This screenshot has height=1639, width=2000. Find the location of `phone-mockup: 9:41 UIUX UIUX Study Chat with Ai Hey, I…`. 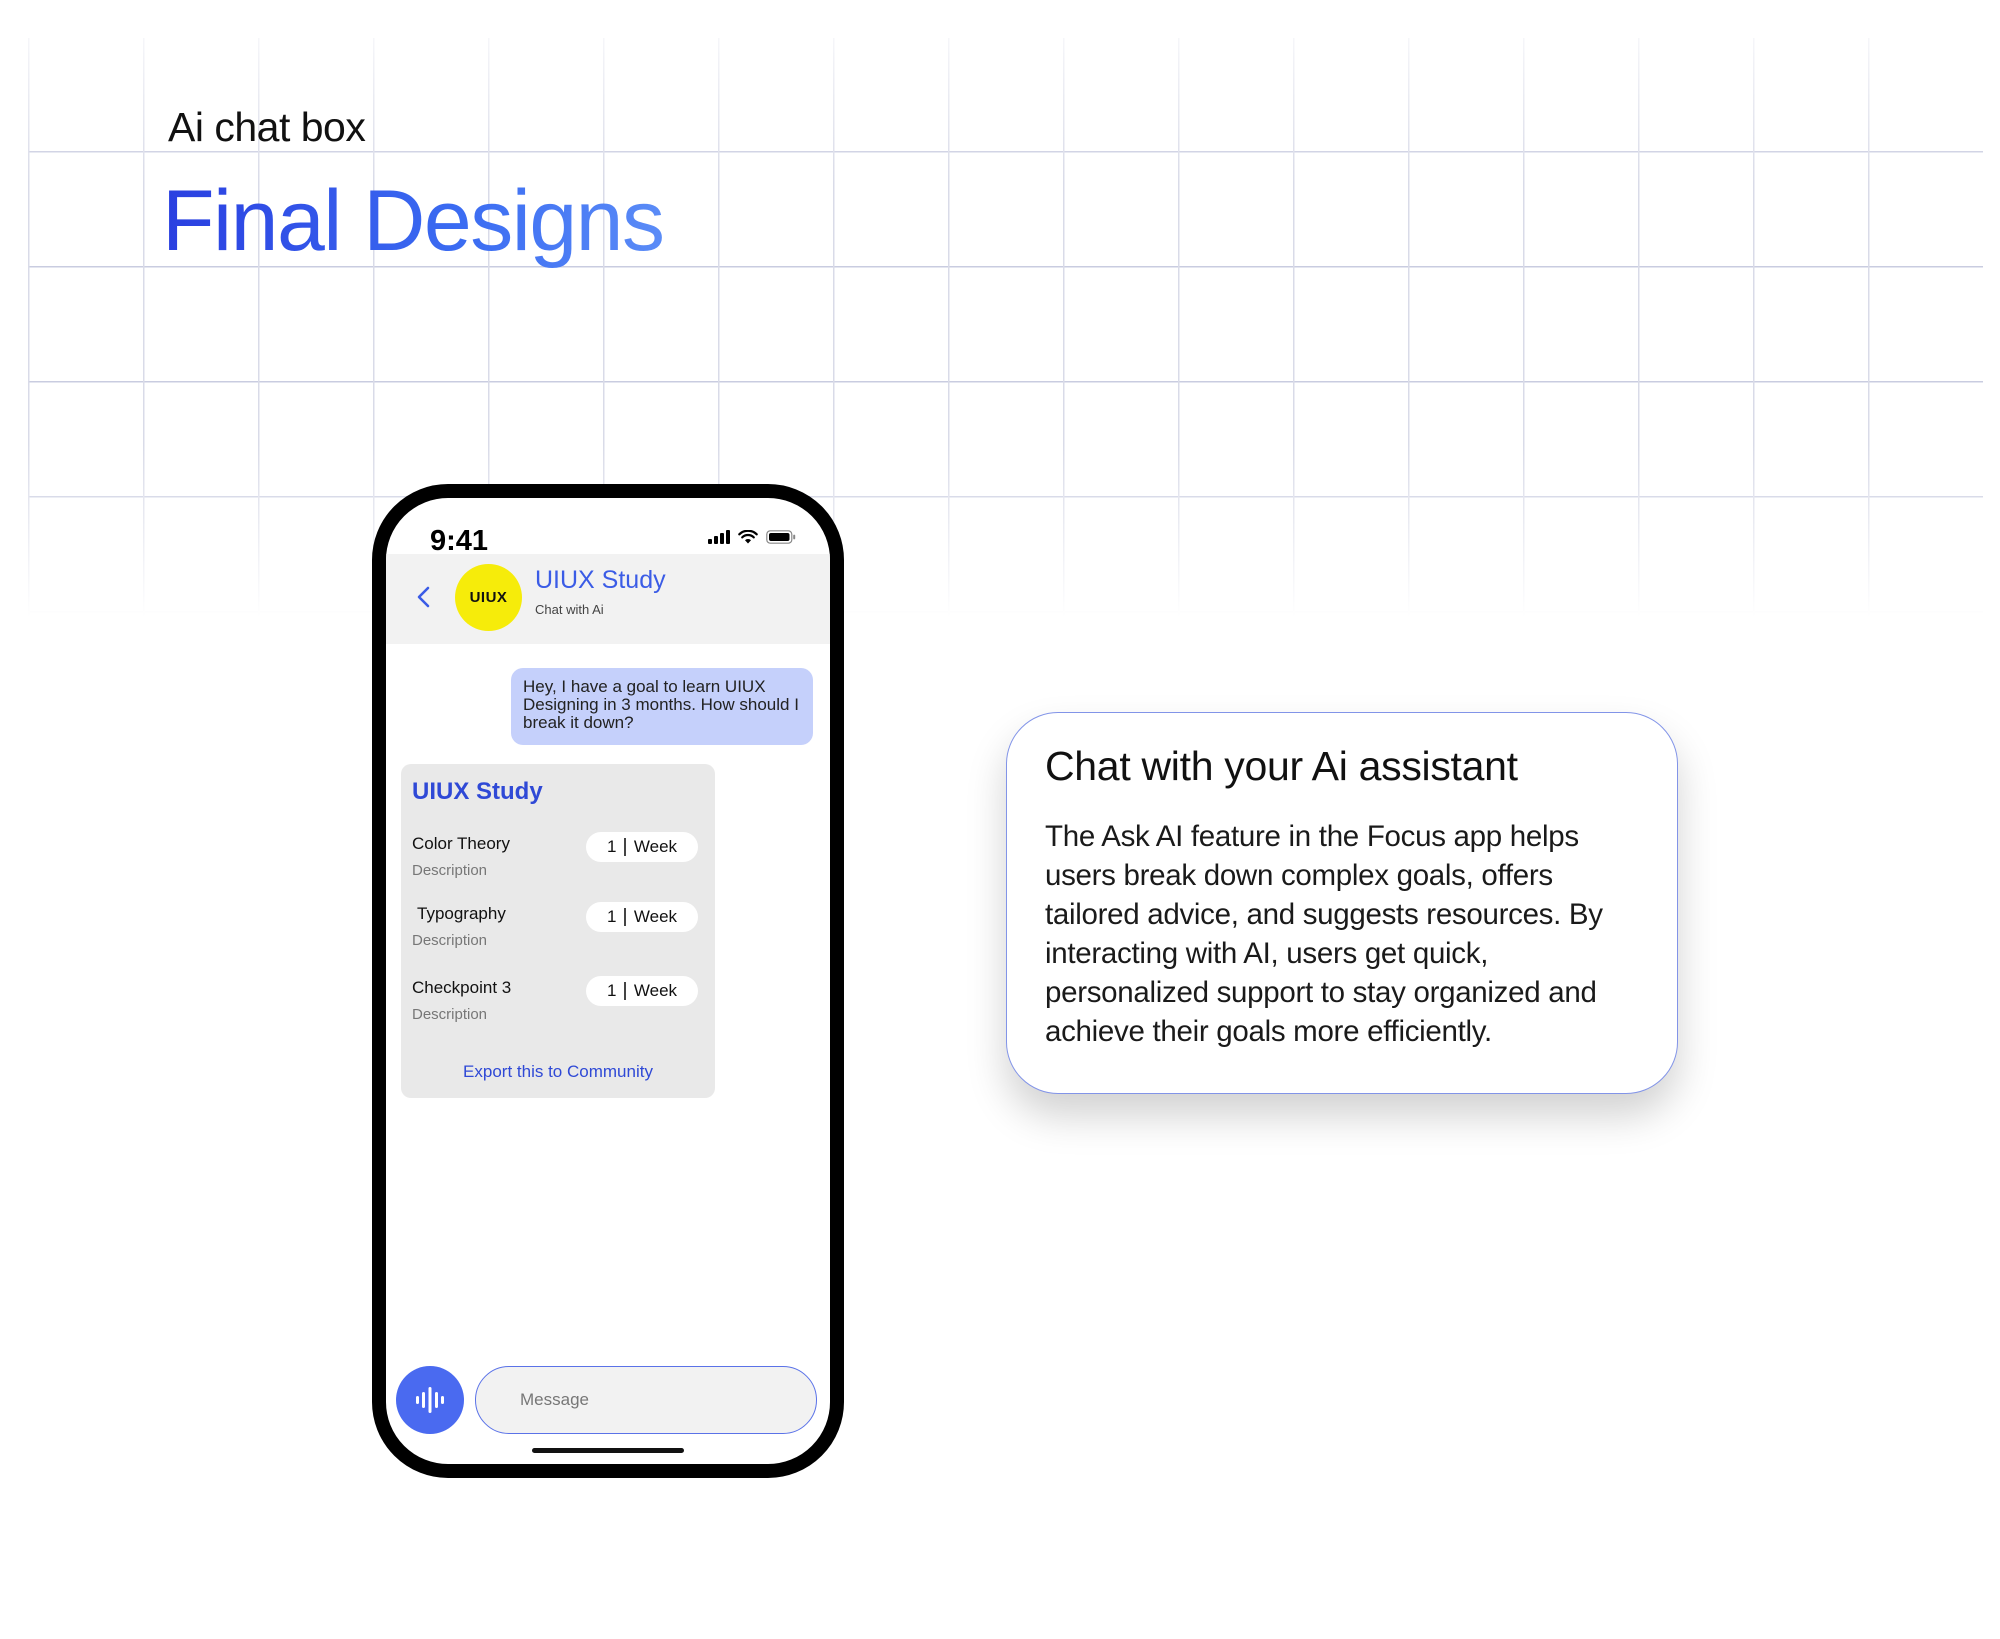

phone-mockup: 9:41 UIUX UIUX Study Chat with Ai Hey, I… is located at coordinates (608, 981).